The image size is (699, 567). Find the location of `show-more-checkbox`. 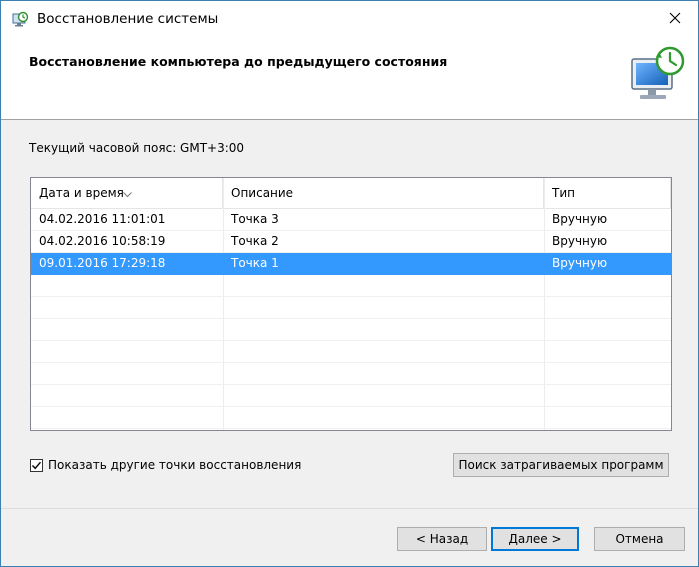

show-more-checkbox is located at coordinates (36, 465).